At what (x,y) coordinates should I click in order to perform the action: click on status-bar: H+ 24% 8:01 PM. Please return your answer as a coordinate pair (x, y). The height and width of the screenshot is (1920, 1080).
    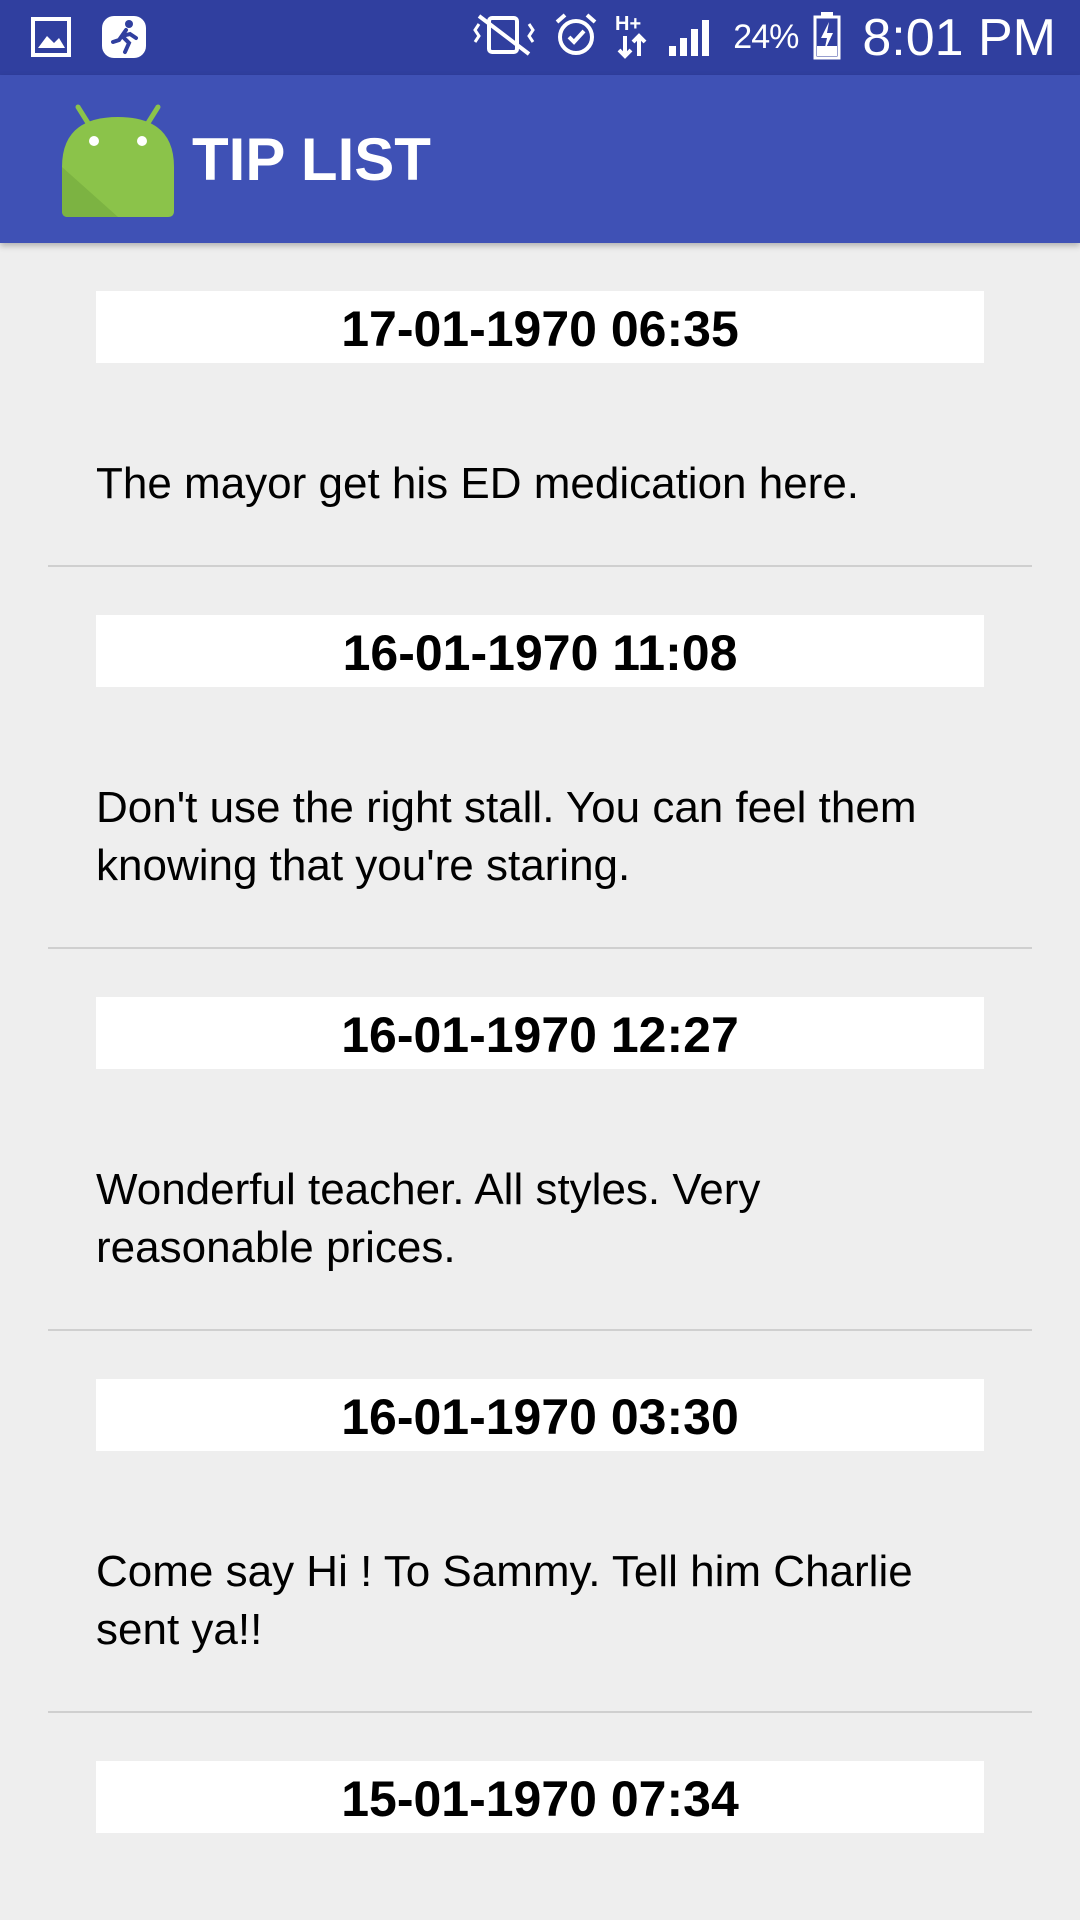
    Looking at the image, I should click on (540, 37).